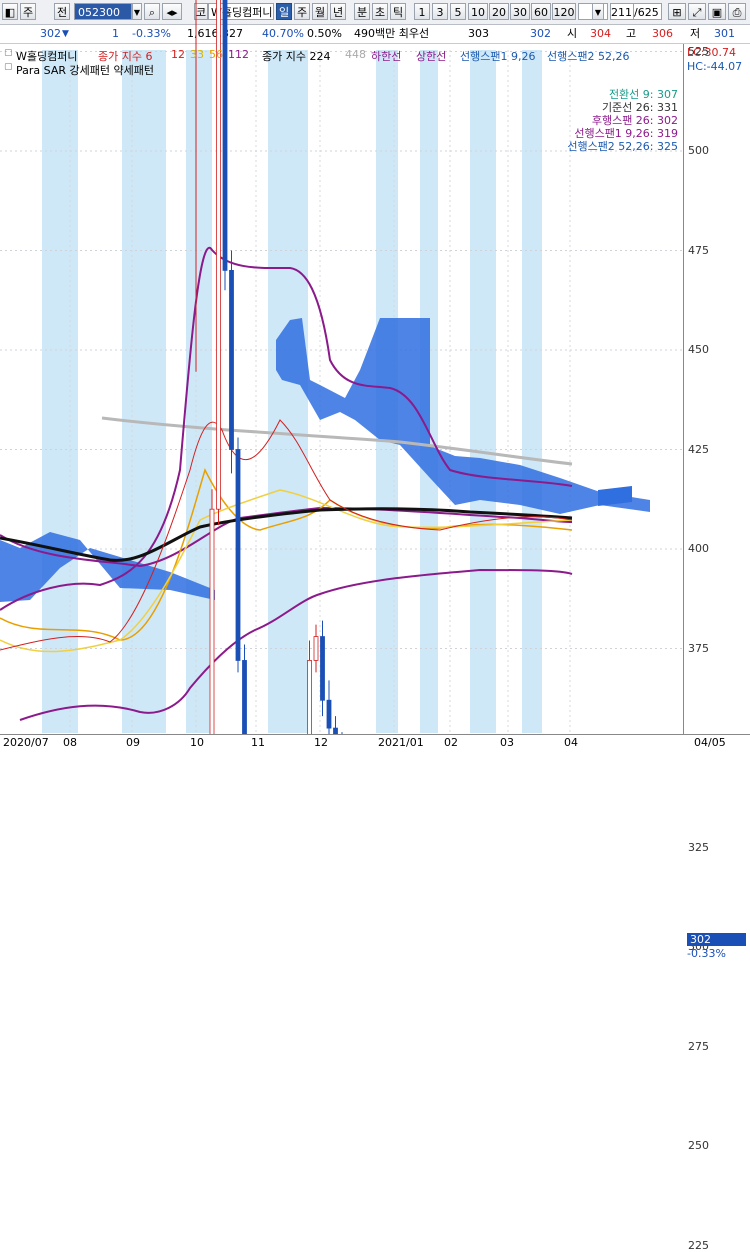 The width and height of the screenshot is (750, 1252). I want to click on legend-ma224: 종가 지수 224, so click(296, 56).